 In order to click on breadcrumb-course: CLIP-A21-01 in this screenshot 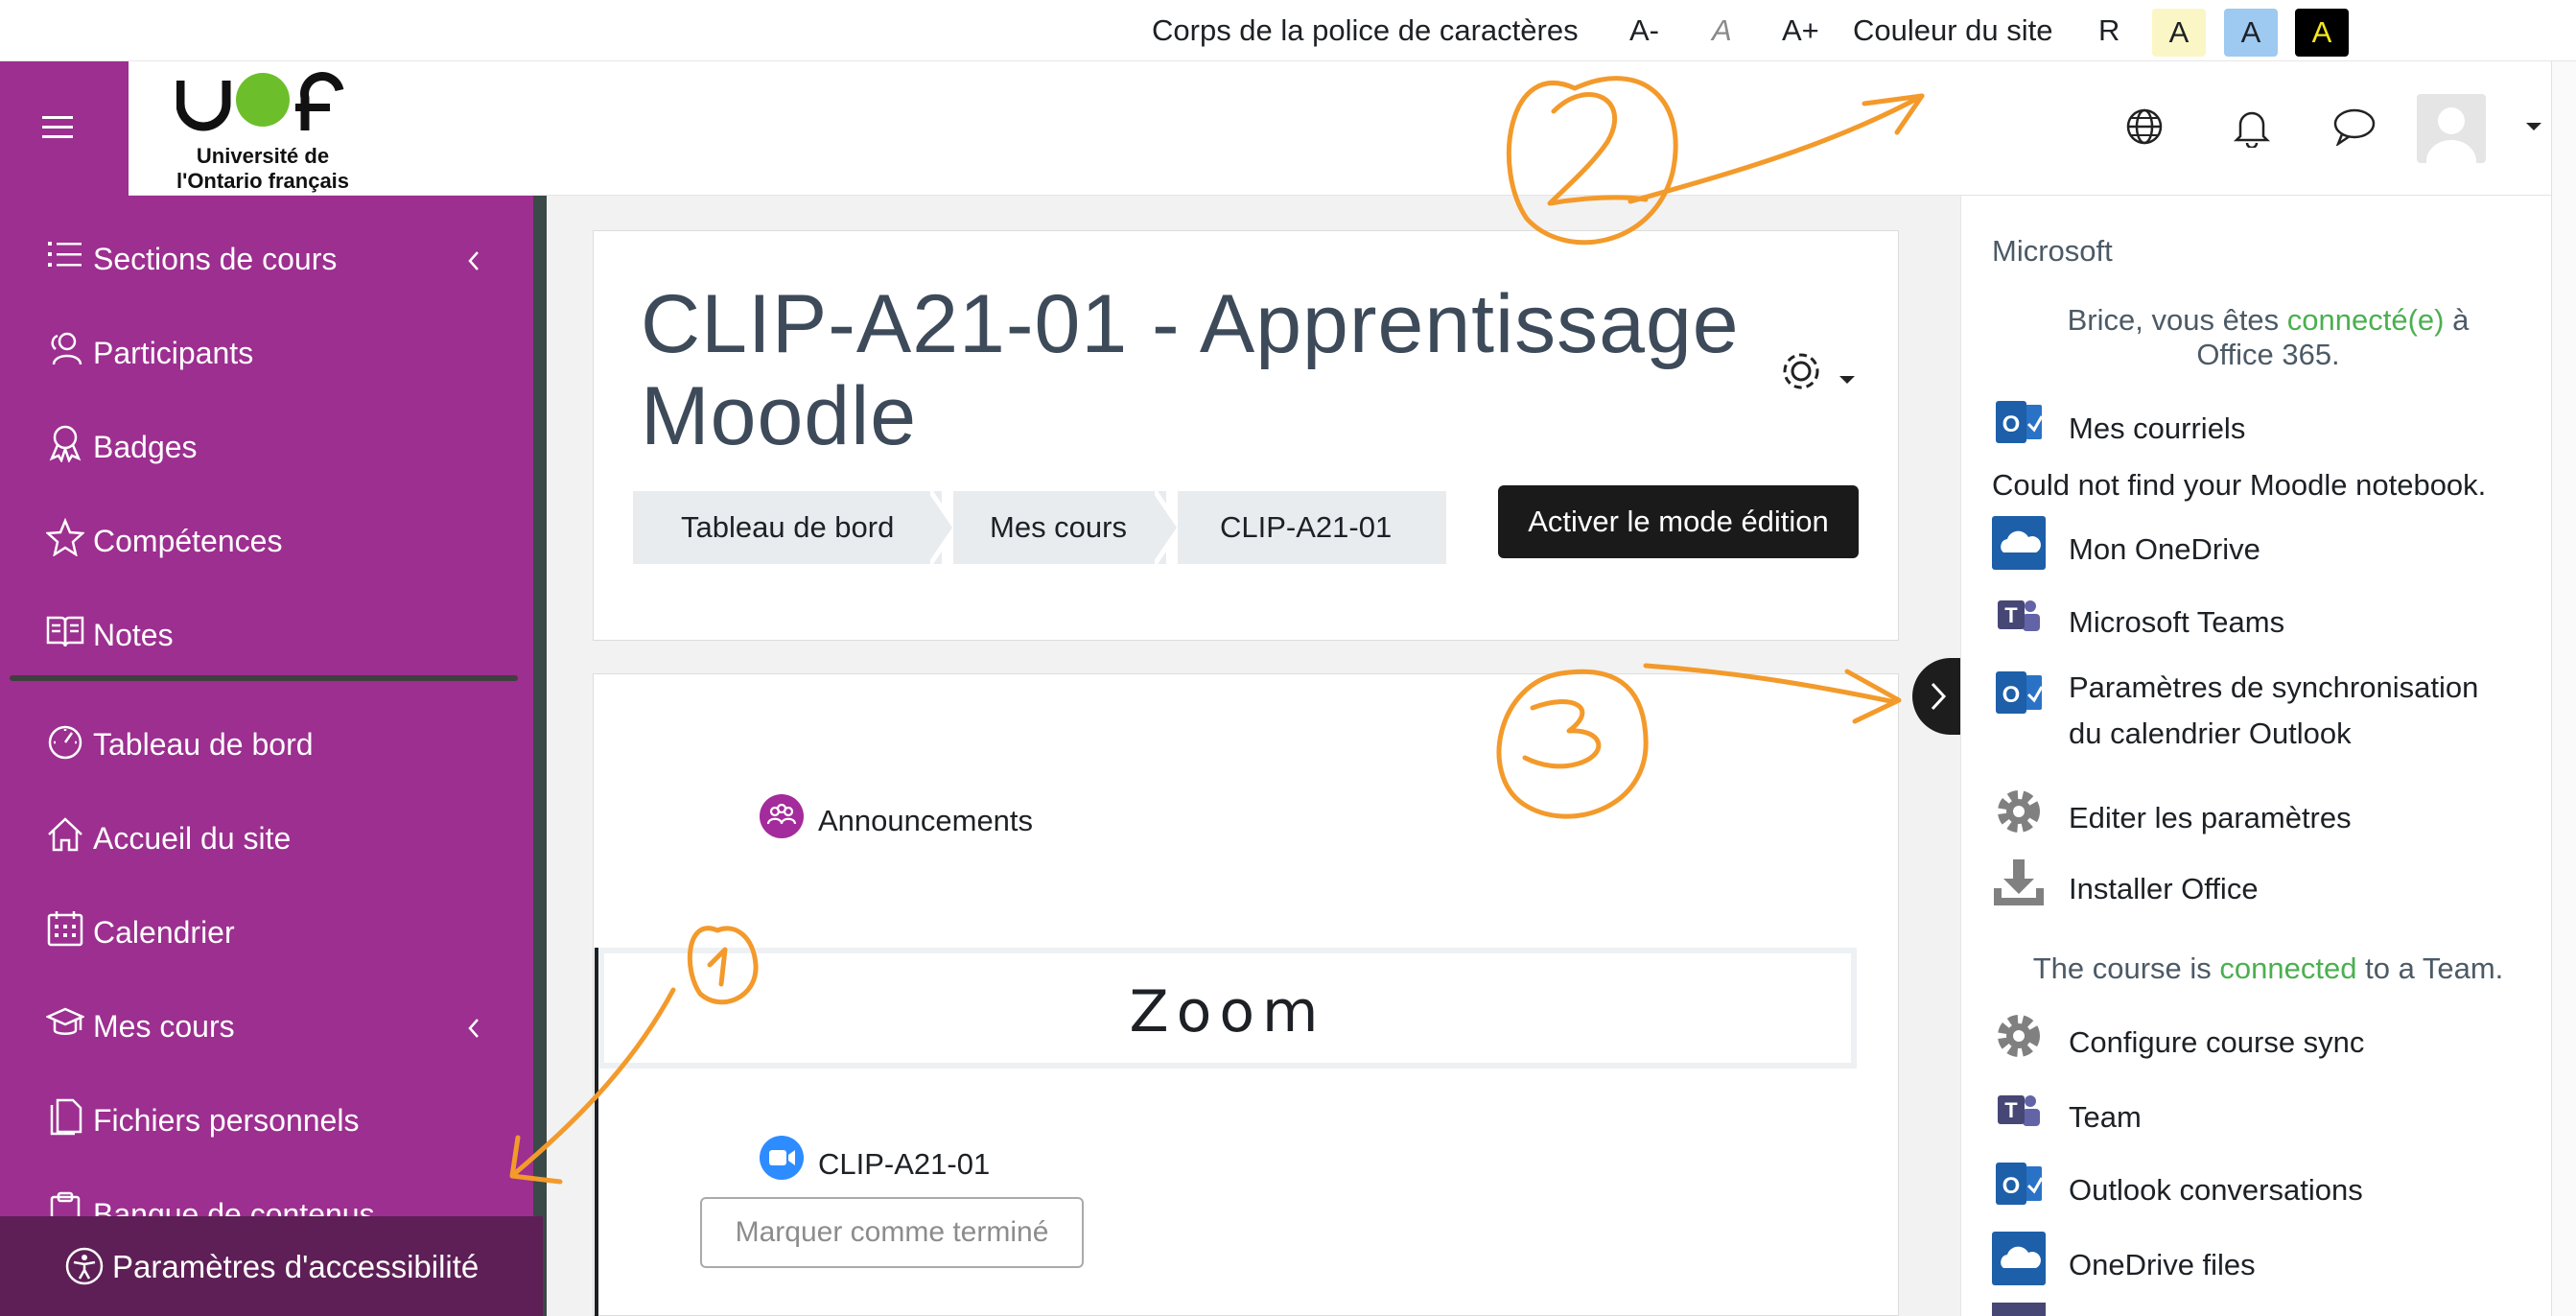, I will do `click(1312, 527)`.